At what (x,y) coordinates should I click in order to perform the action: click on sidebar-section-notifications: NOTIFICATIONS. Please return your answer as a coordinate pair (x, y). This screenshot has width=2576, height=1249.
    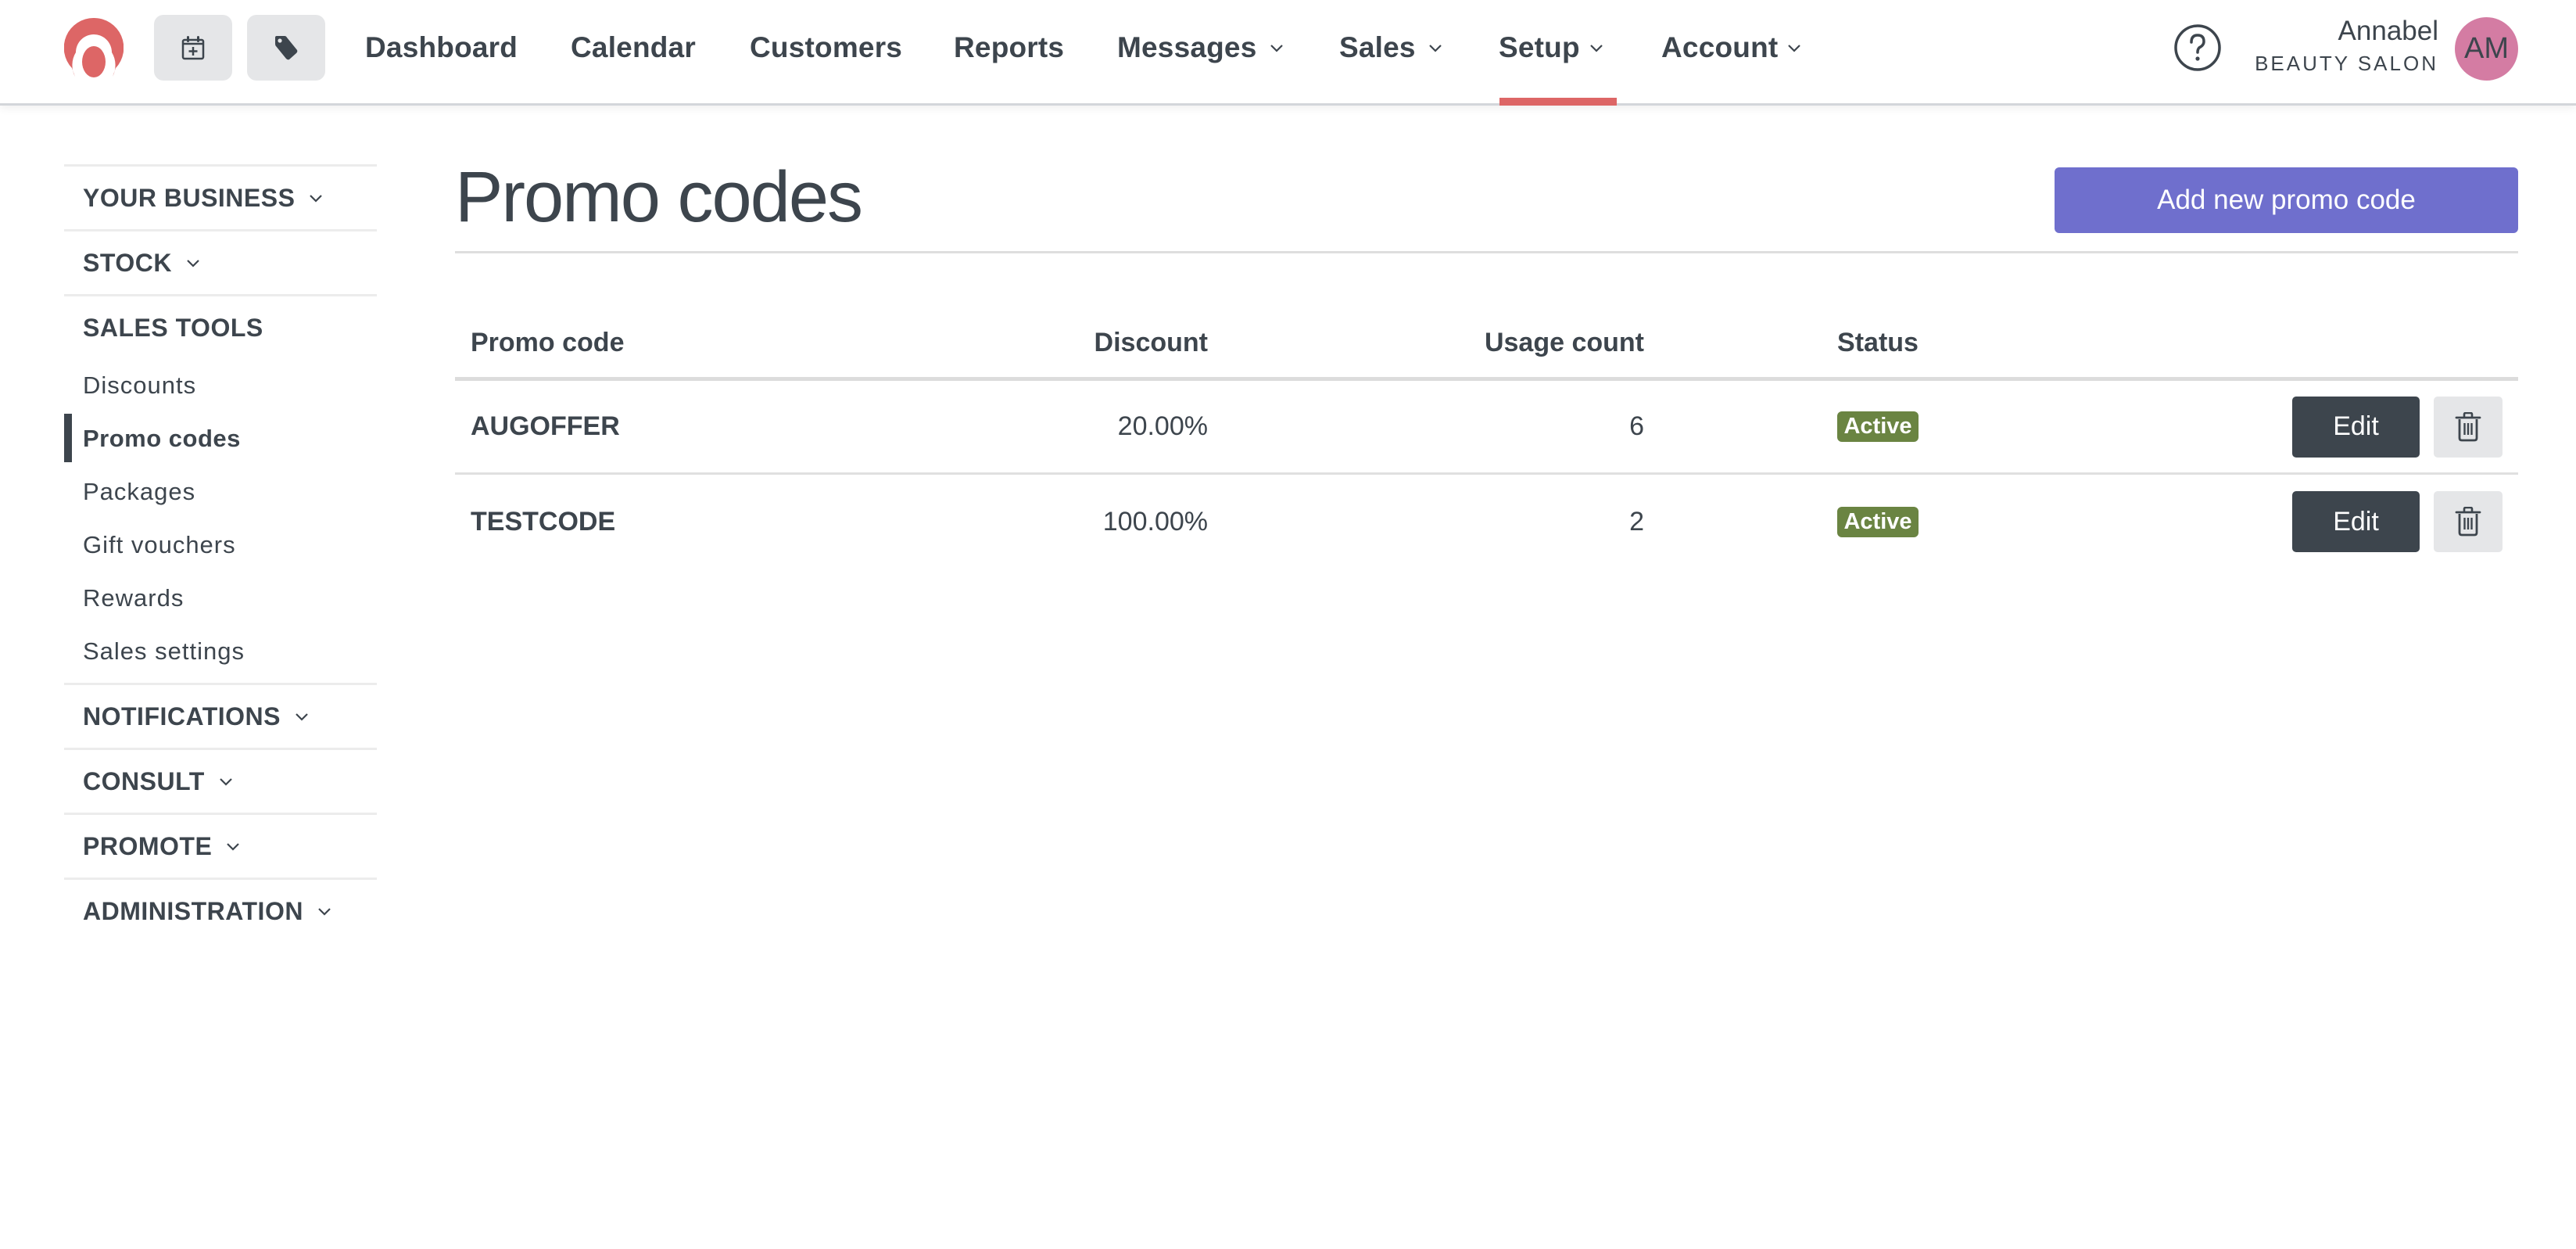
    Looking at the image, I should click on (220, 715).